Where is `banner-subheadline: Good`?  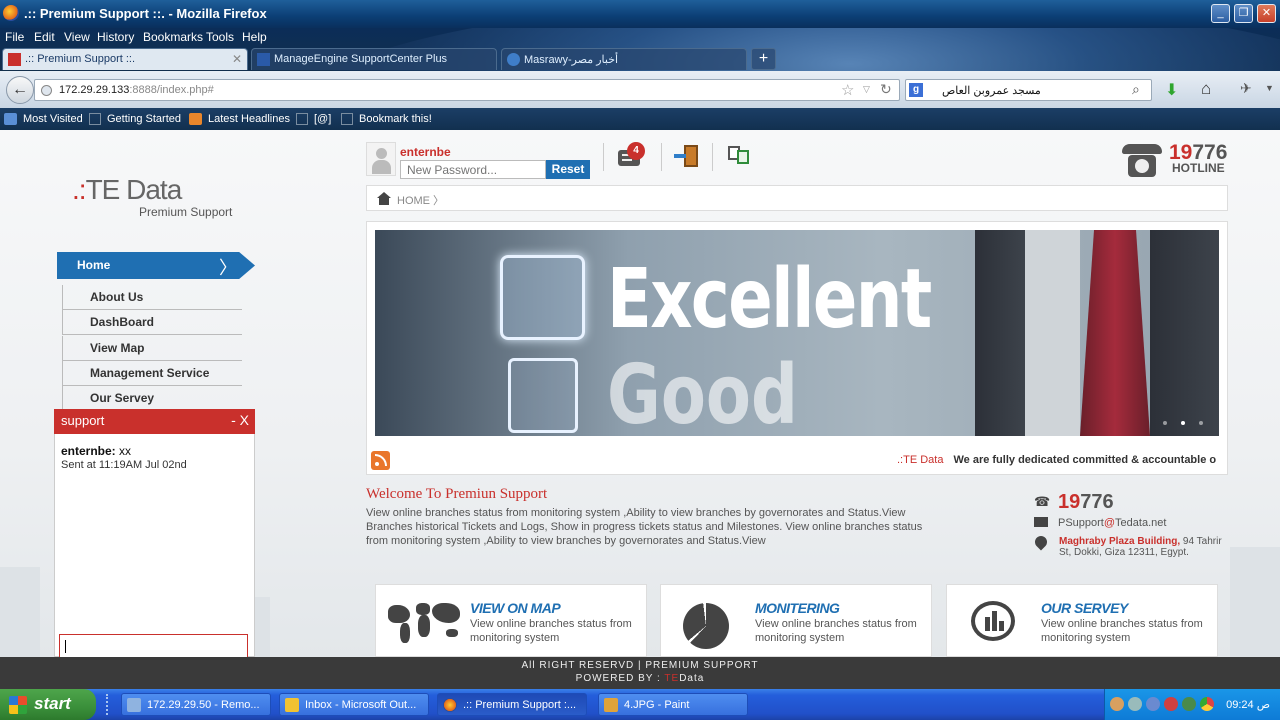
banner-subheadline: Good is located at coordinates (702, 392).